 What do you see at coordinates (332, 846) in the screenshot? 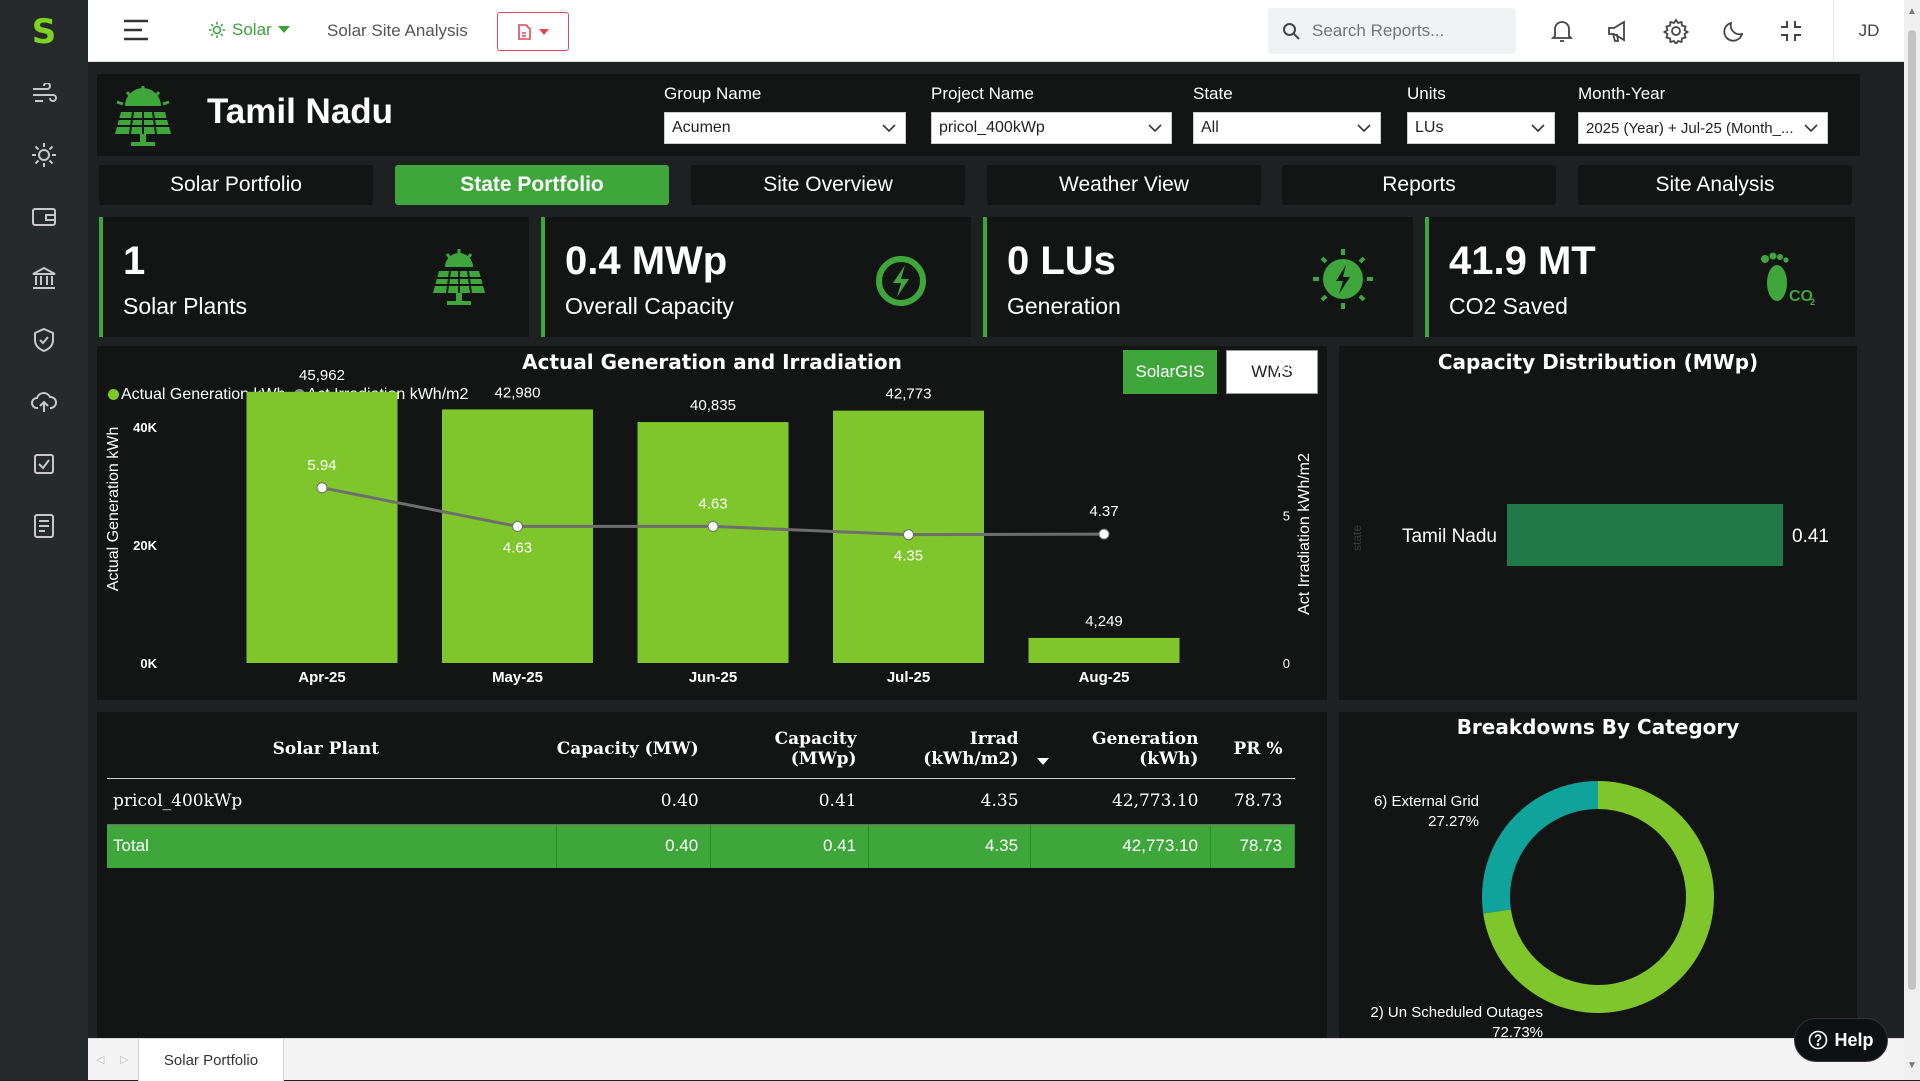
I see `total-label: Total` at bounding box center [332, 846].